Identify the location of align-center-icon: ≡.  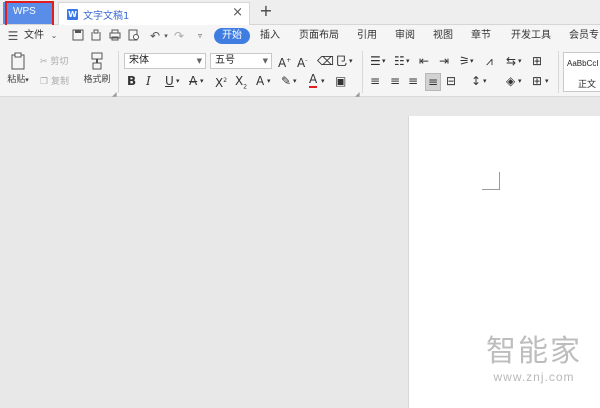
(395, 81).